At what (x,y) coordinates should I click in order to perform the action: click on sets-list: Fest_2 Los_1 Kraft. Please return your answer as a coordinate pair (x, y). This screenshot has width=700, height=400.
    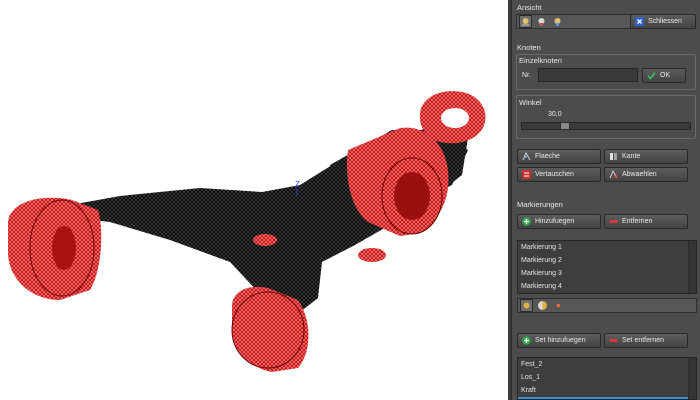
    Looking at the image, I should click on (607, 378).